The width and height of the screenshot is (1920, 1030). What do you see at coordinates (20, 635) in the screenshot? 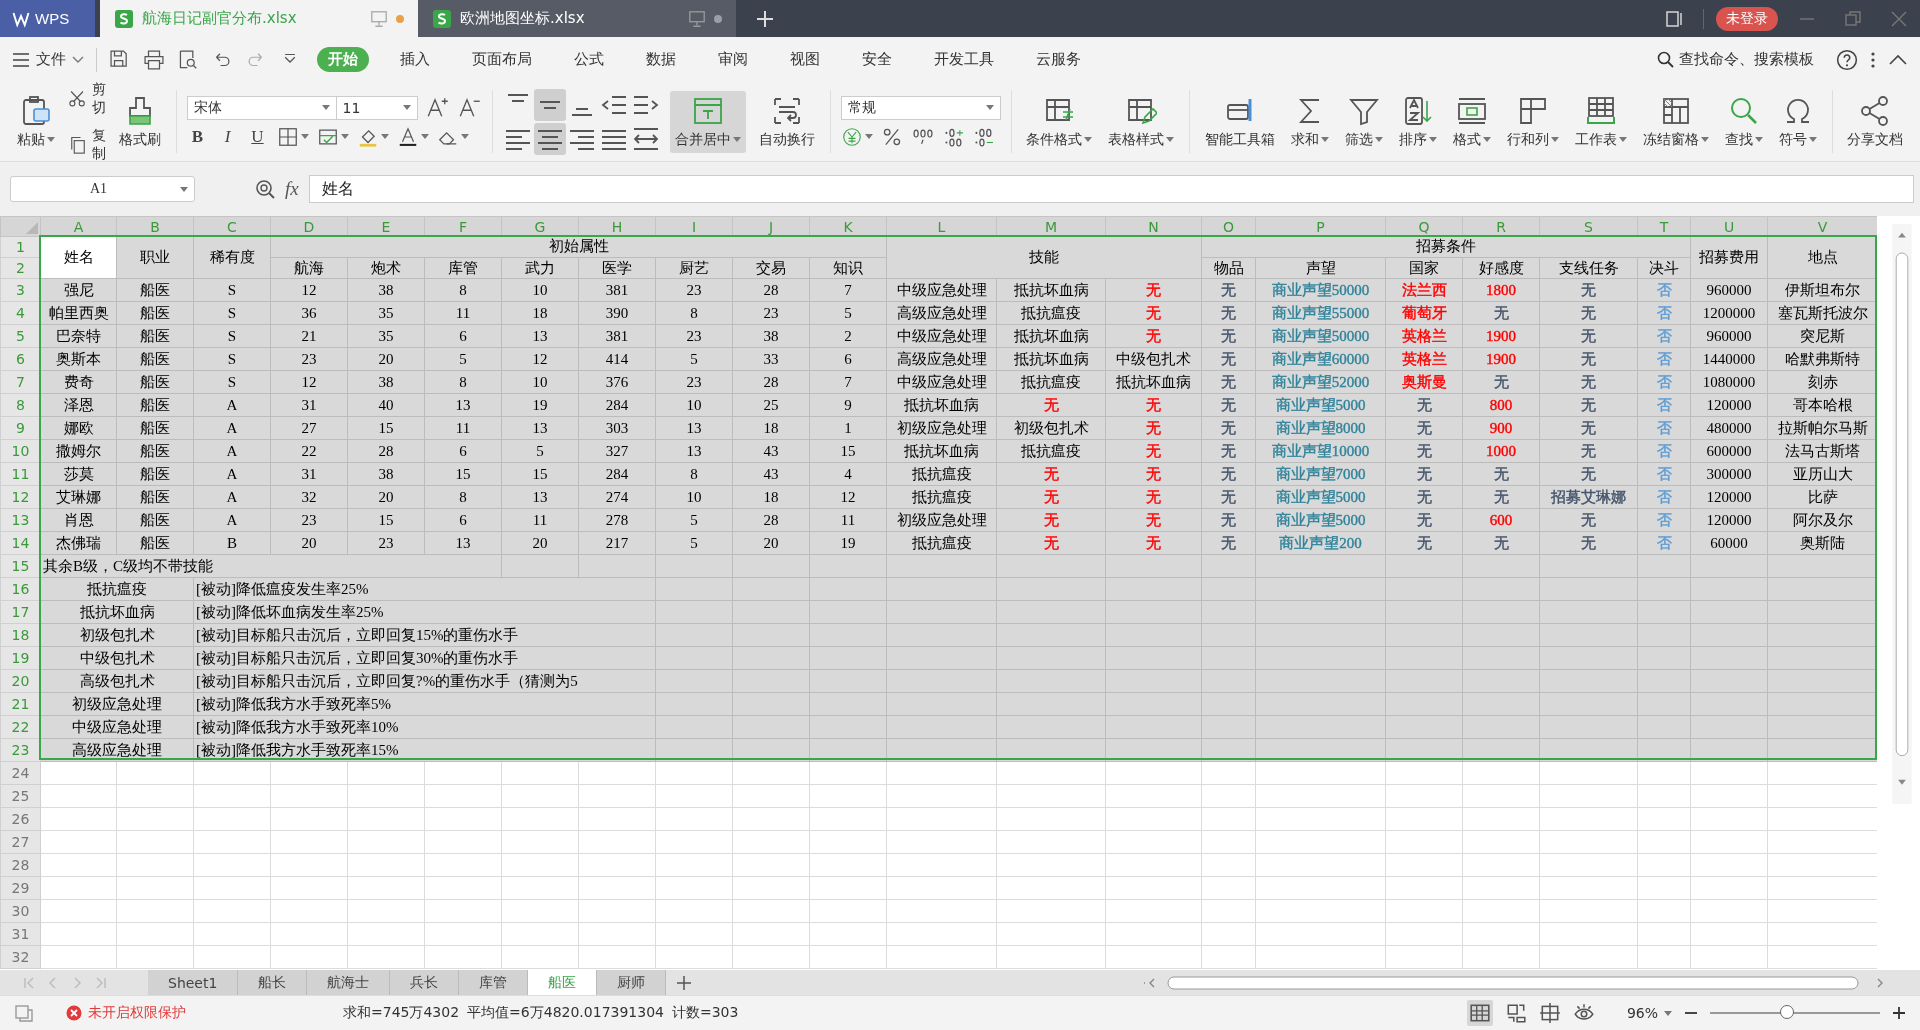
I see `row-header: 18` at bounding box center [20, 635].